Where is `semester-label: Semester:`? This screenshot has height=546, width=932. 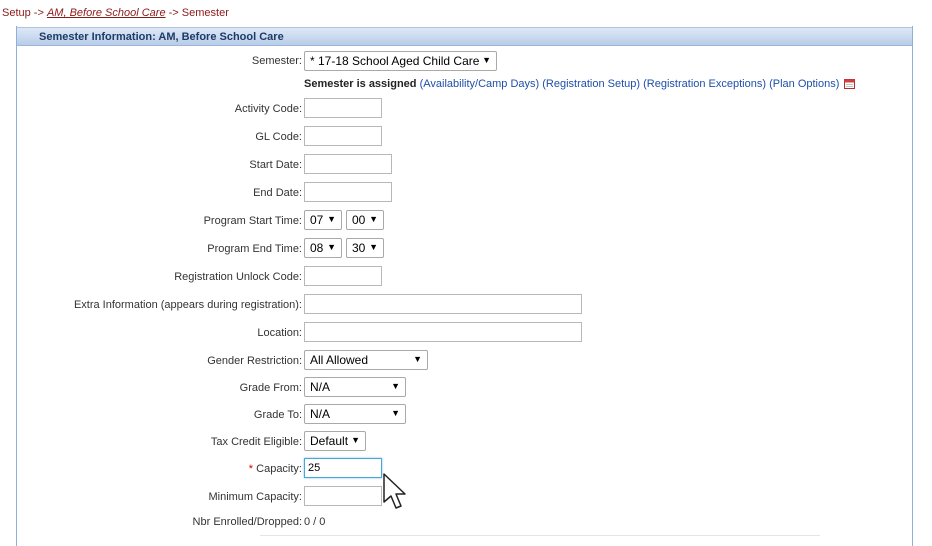 semester-label: Semester: is located at coordinates (276, 61).